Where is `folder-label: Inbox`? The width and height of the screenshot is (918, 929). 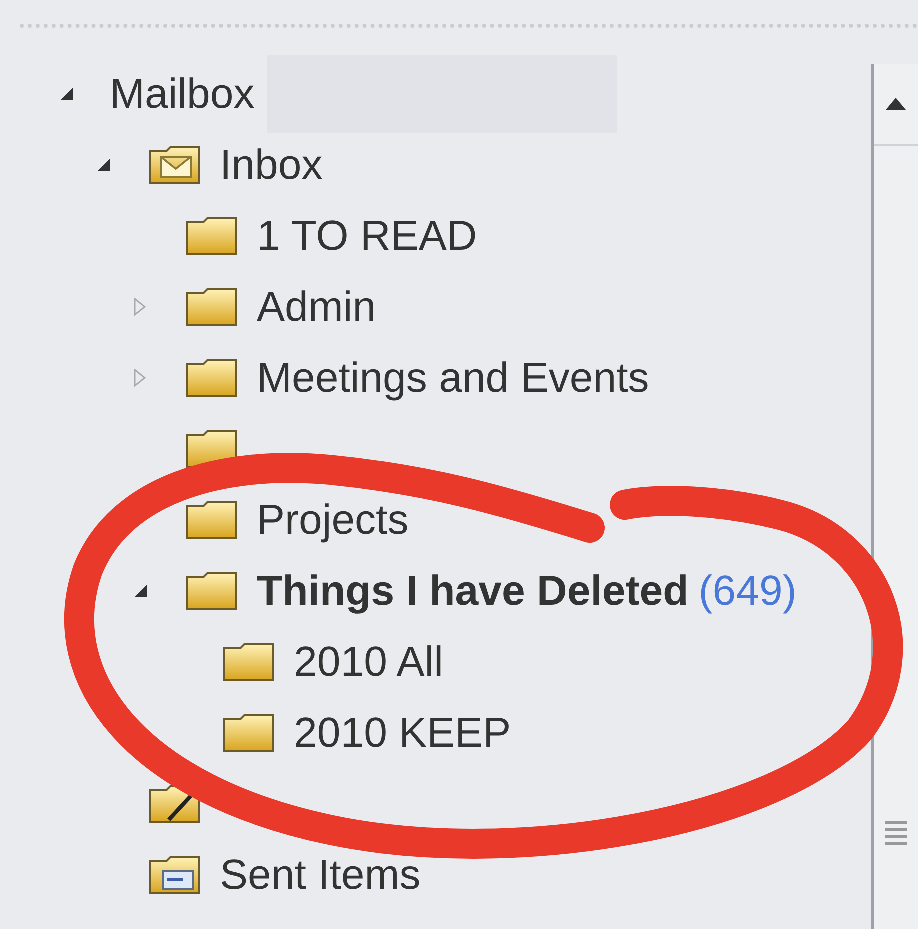
folder-label: Inbox is located at coordinates (271, 164).